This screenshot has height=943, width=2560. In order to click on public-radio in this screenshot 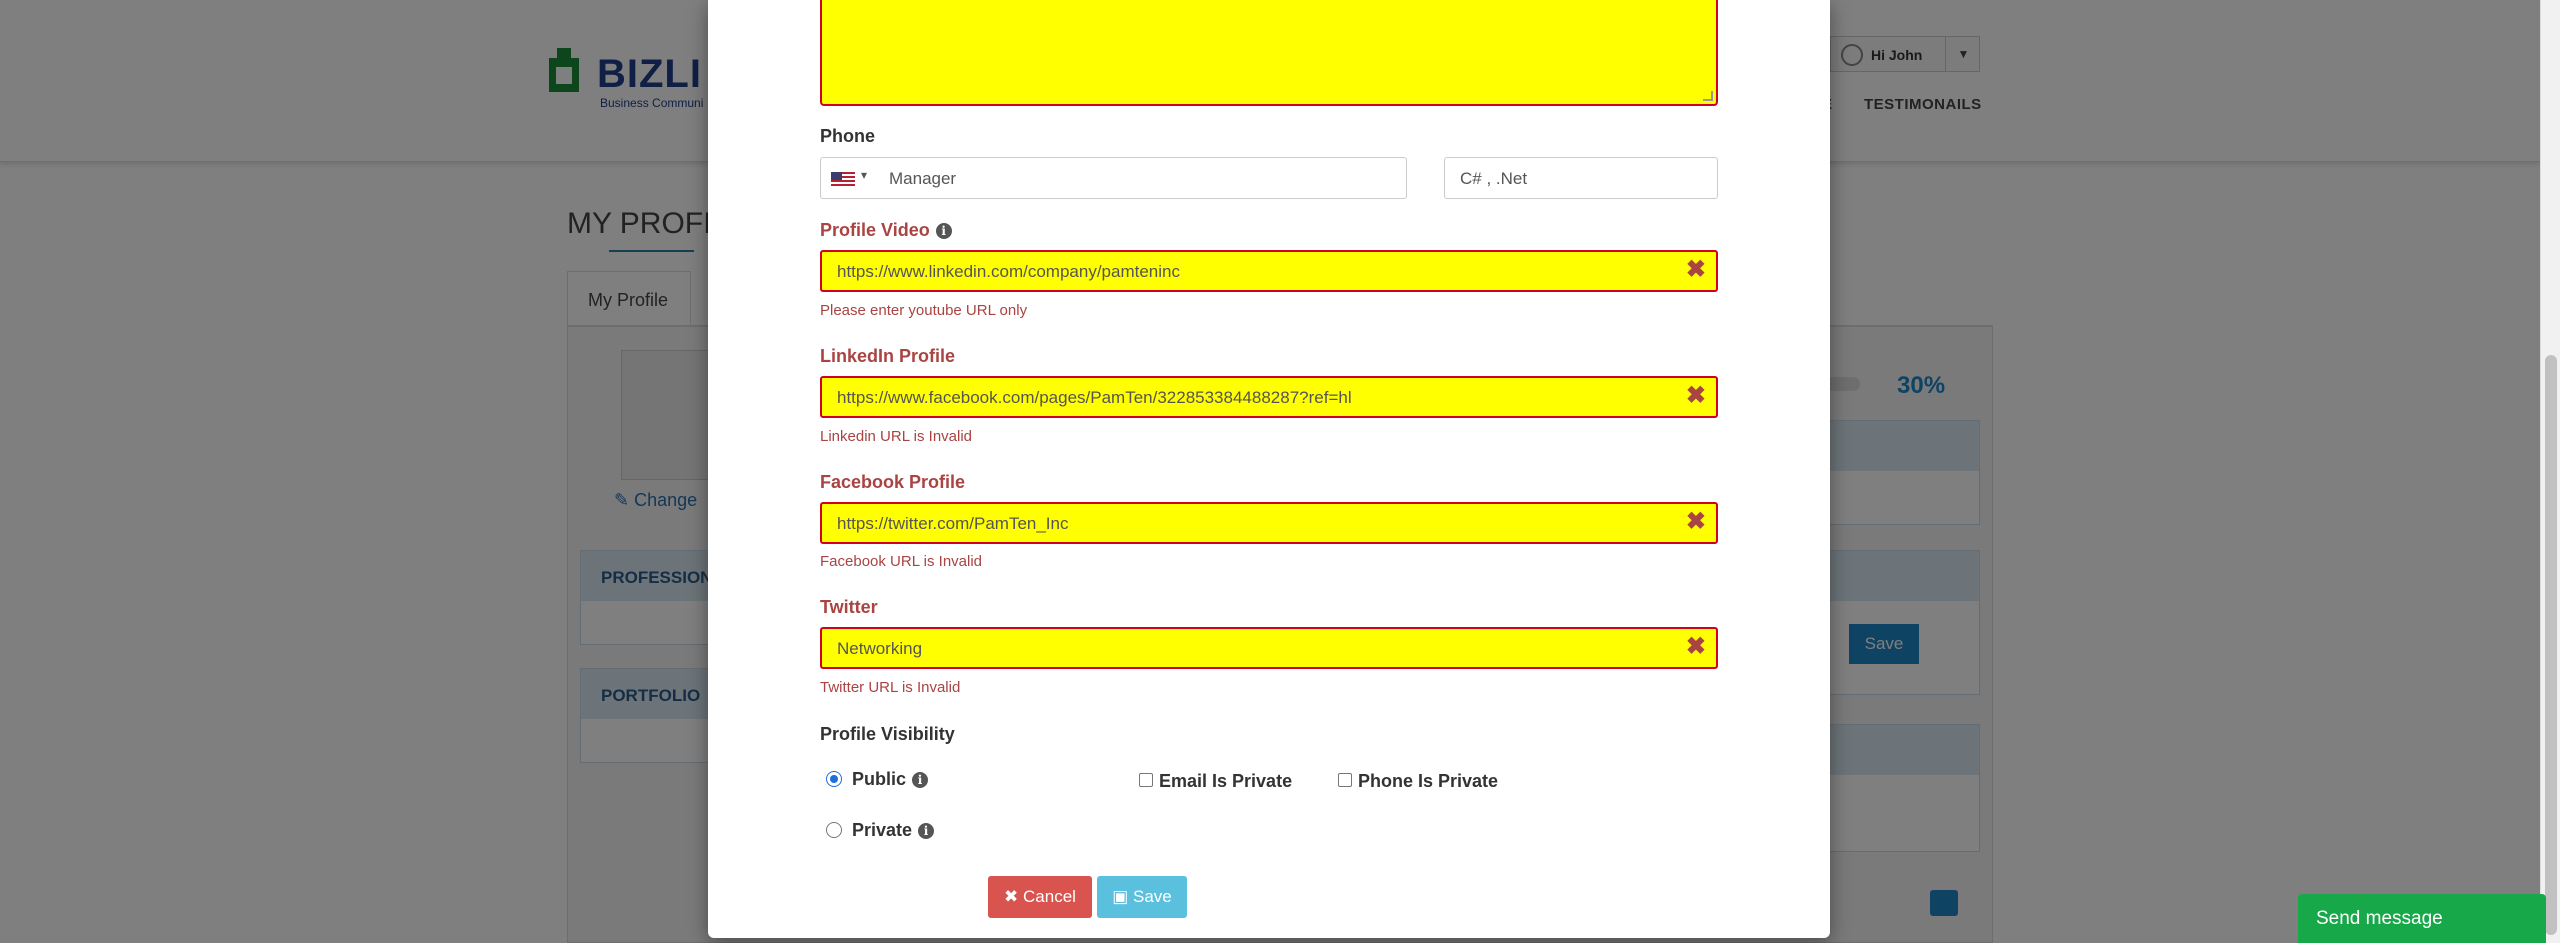, I will do `click(834, 779)`.